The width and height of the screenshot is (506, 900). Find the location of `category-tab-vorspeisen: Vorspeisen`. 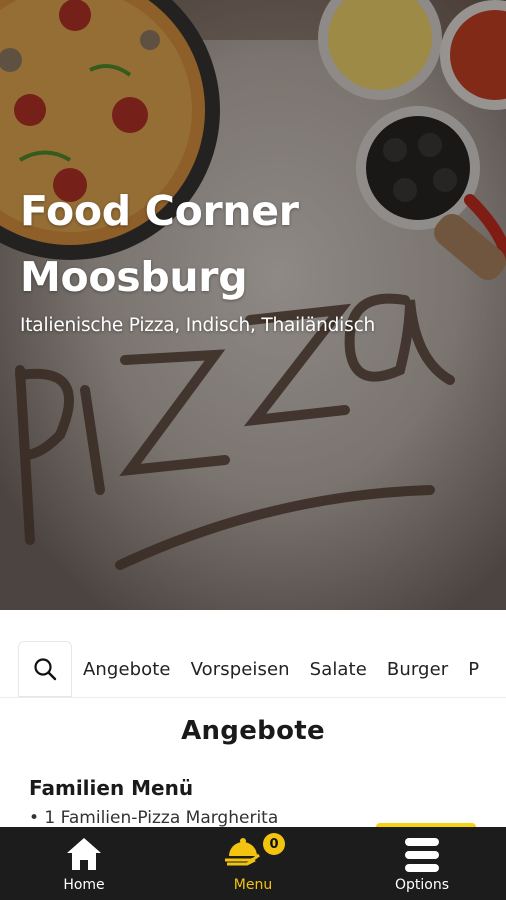

category-tab-vorspeisen: Vorspeisen is located at coordinates (240, 669).